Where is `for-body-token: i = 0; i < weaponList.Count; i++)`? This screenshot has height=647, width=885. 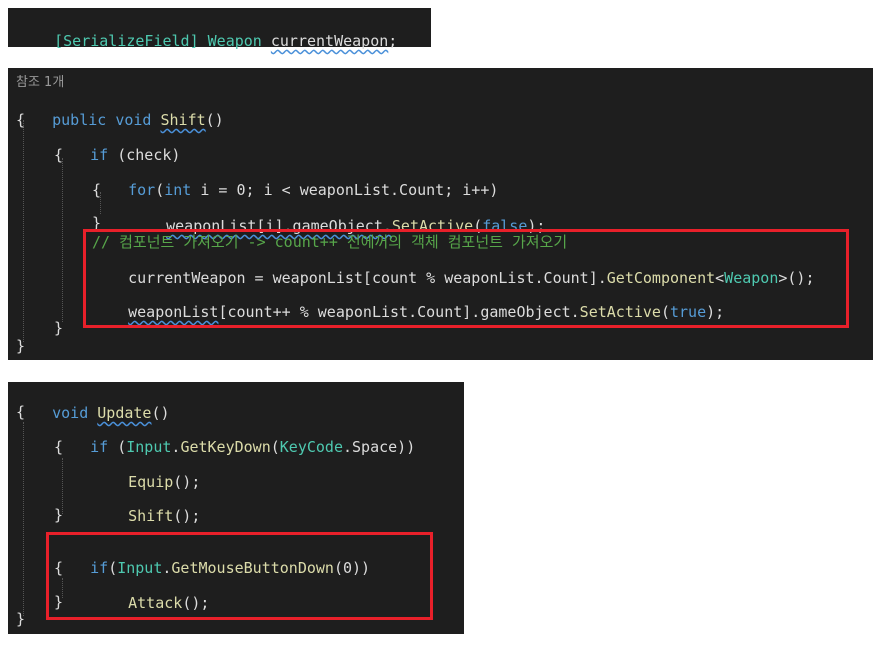
for-body-token: i = 0; i < weaponList.Count; i++) is located at coordinates (345, 190).